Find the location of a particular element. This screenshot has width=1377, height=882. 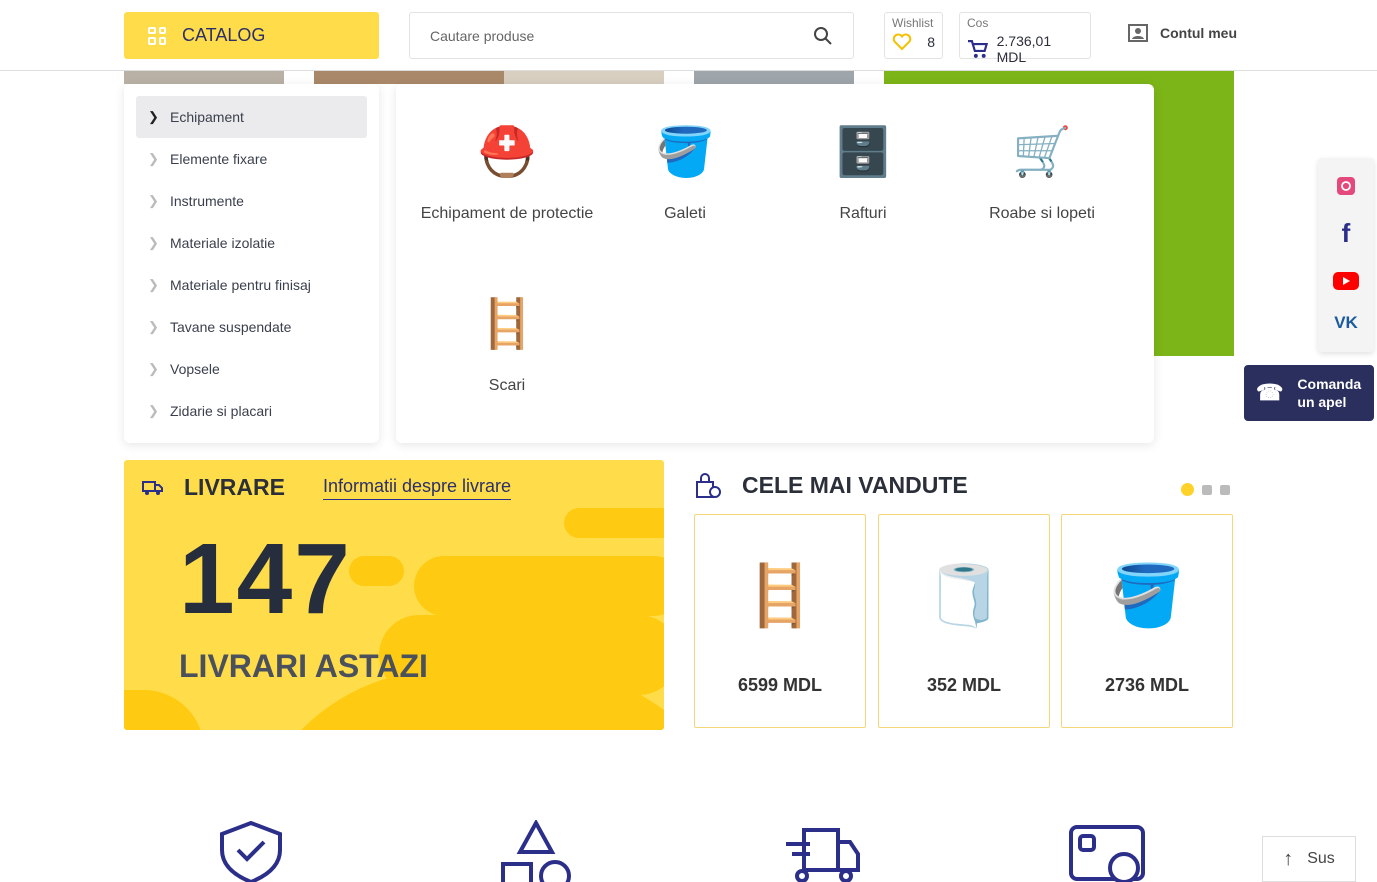

social-sidebar: f VK is located at coordinates (1346, 255).